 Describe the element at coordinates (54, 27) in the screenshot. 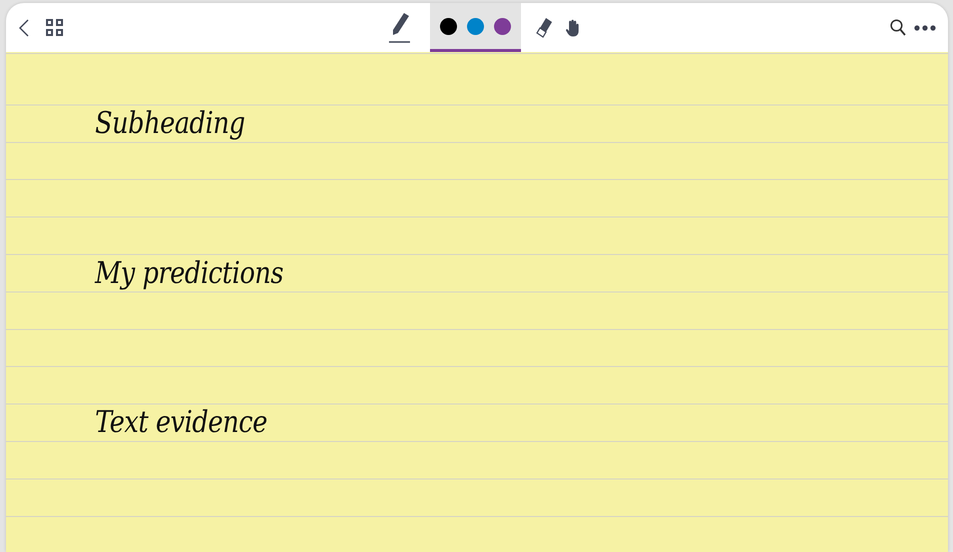

I see `grid-icon` at that location.